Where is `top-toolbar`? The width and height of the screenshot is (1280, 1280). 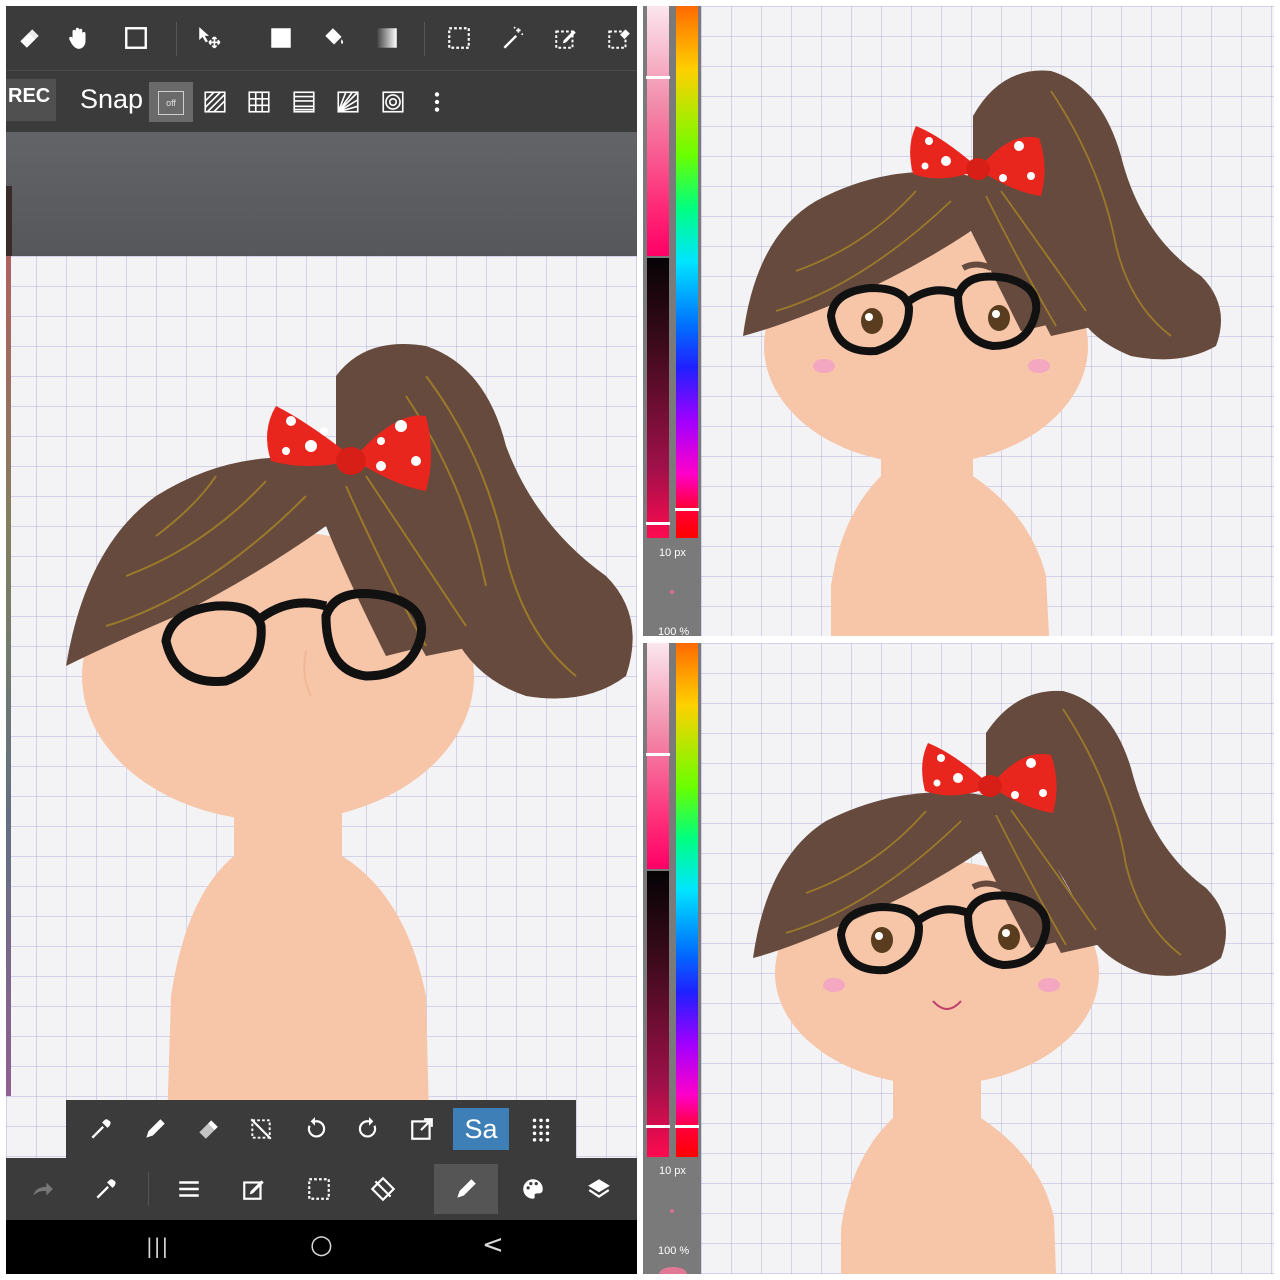
top-toolbar is located at coordinates (321, 38).